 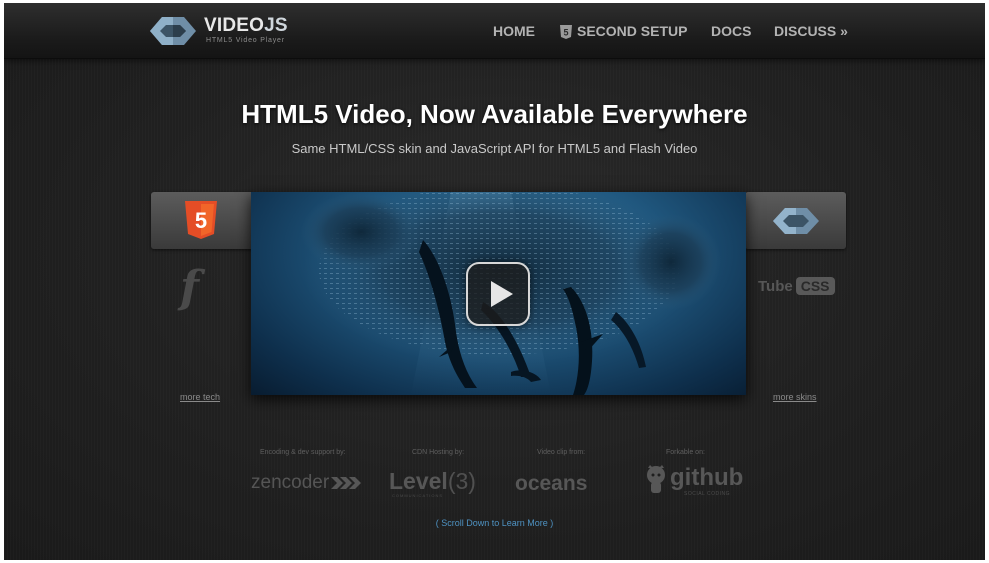 What do you see at coordinates (632, 31) in the screenshot?
I see `nav-second-setup: SECOND SETUP` at bounding box center [632, 31].